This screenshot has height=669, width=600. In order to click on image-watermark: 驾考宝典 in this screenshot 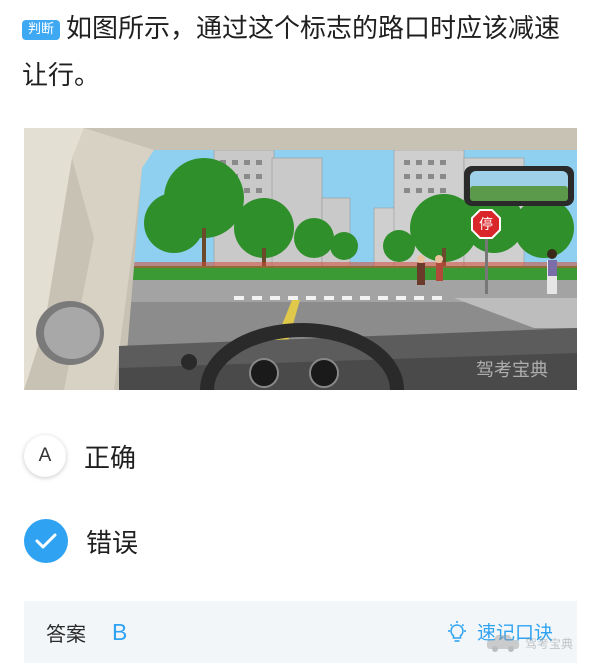, I will do `click(512, 370)`.